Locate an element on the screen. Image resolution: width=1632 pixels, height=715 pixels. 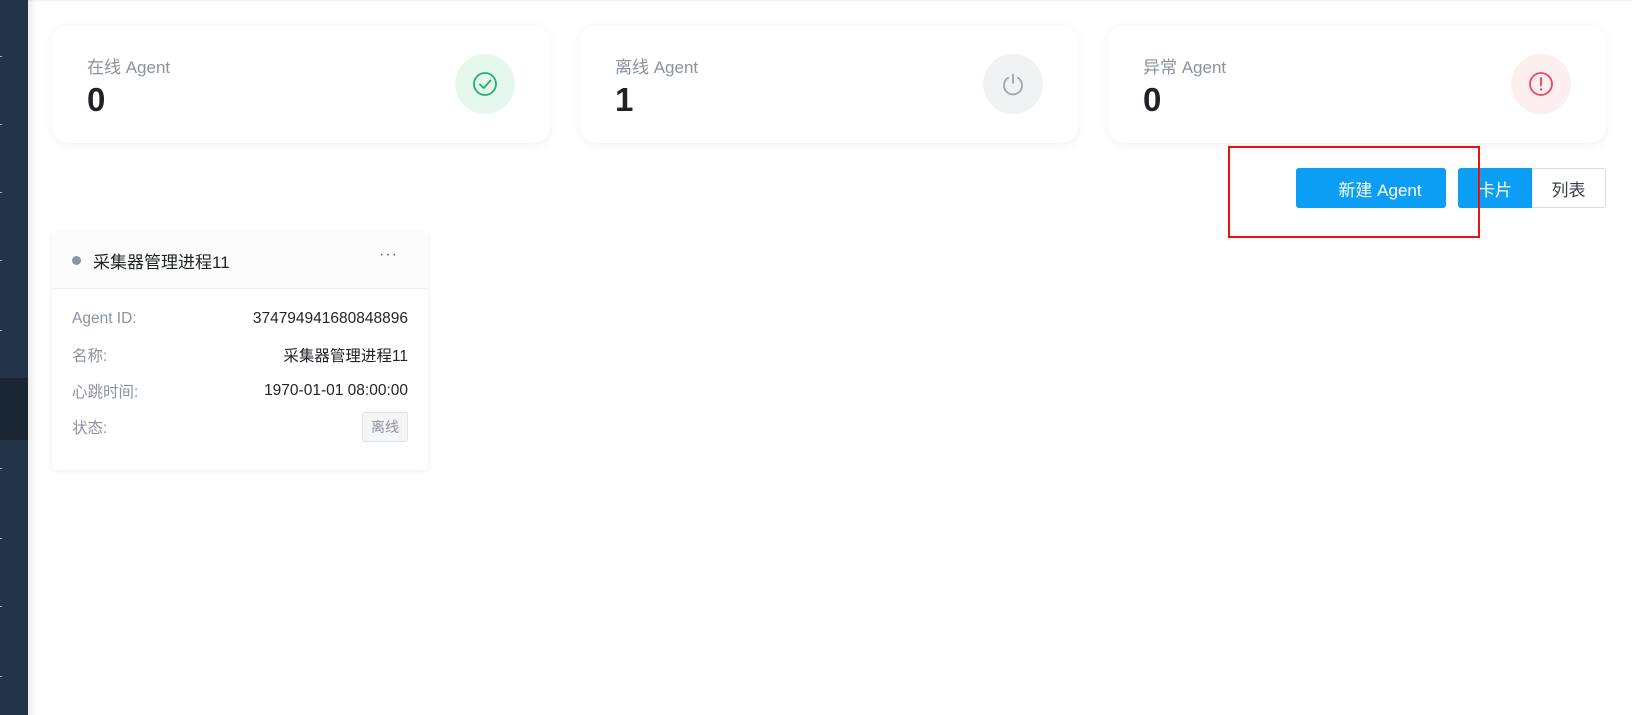
agent-id-row: Agent ID: 374794941680848896 is located at coordinates (240, 319).